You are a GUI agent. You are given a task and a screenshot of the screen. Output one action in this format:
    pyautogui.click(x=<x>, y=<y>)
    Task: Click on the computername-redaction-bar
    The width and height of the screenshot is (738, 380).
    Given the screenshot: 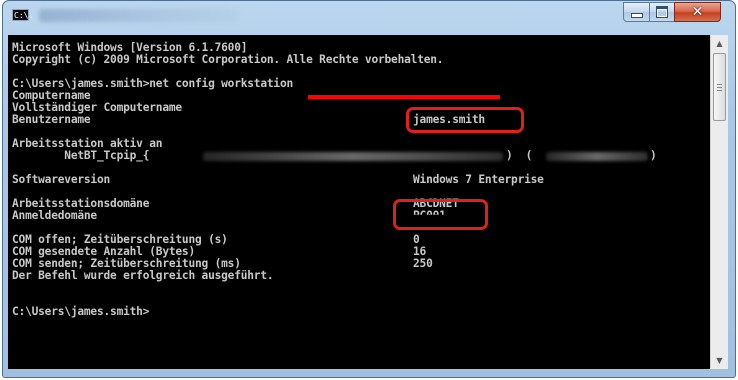 What is the action you would take?
    pyautogui.click(x=404, y=97)
    